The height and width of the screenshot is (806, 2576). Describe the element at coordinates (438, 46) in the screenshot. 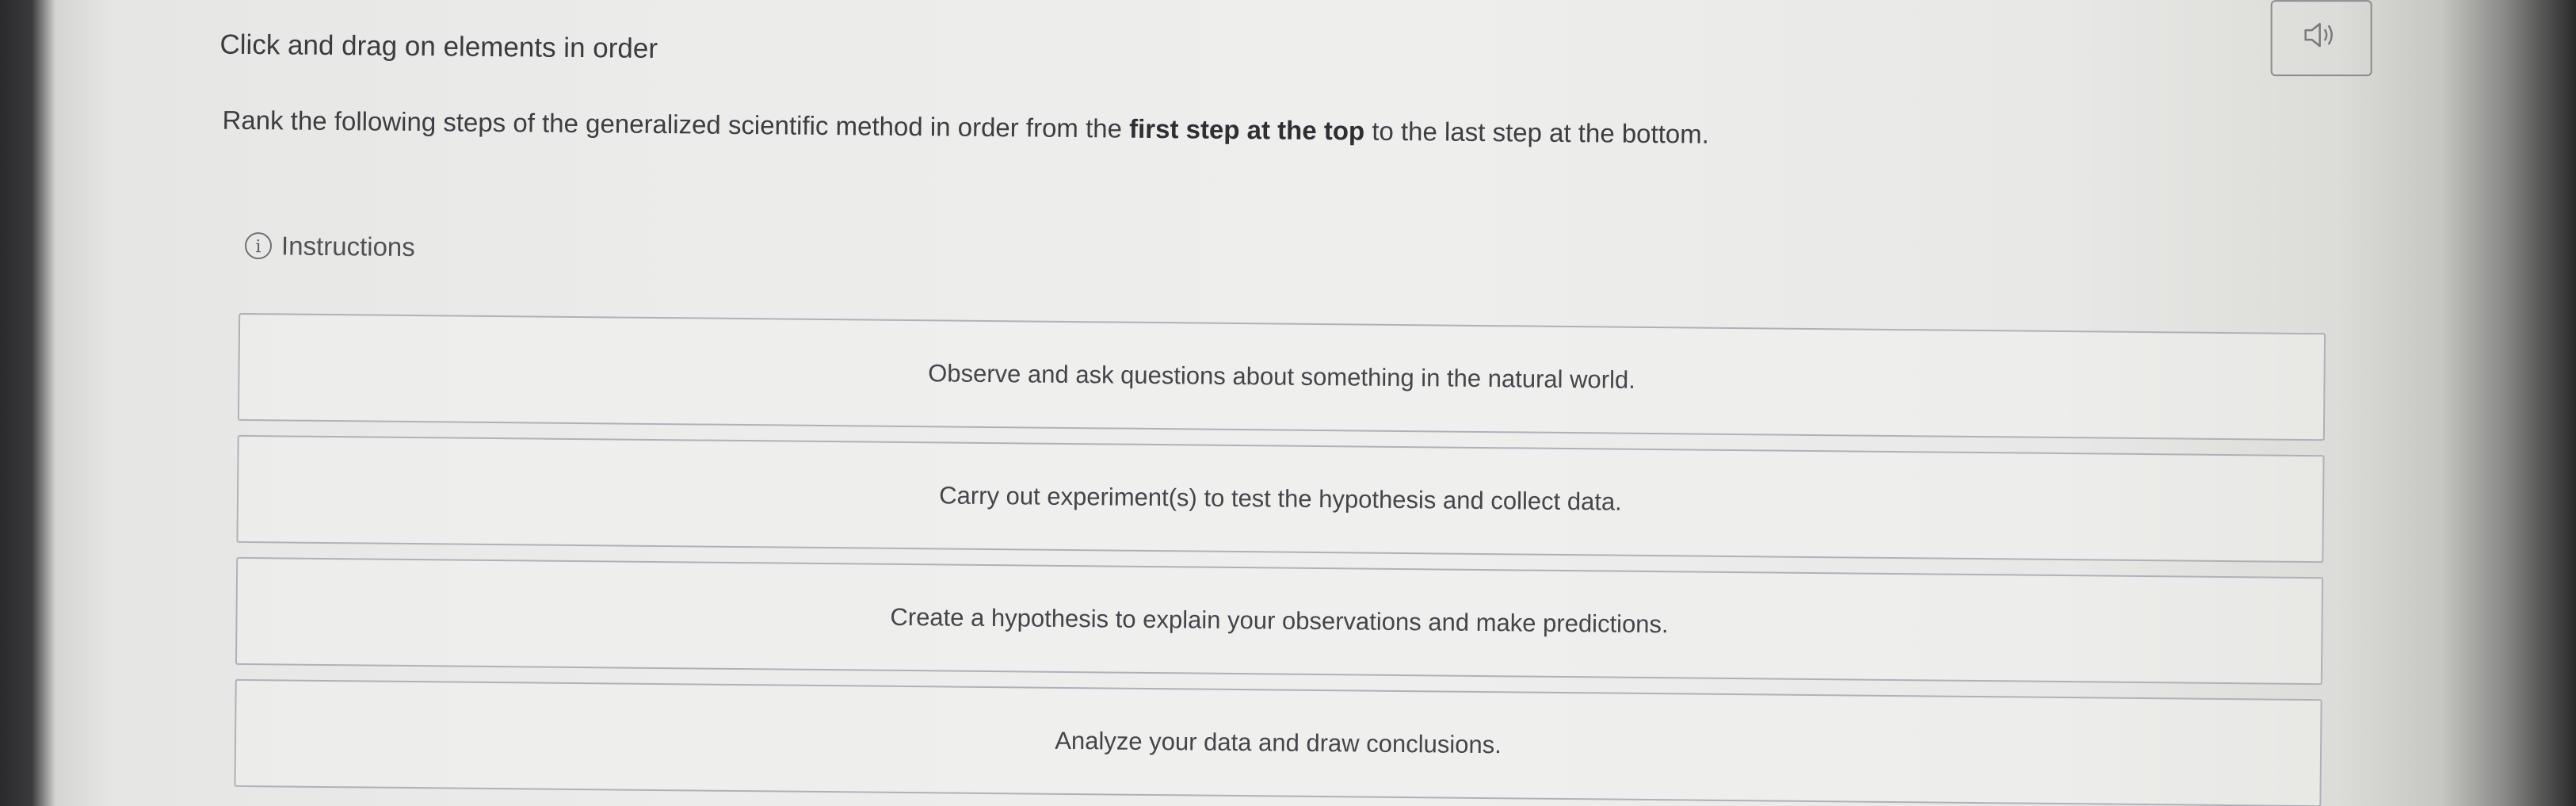

I see `question-type-title: Click and drag on elements in order` at that location.